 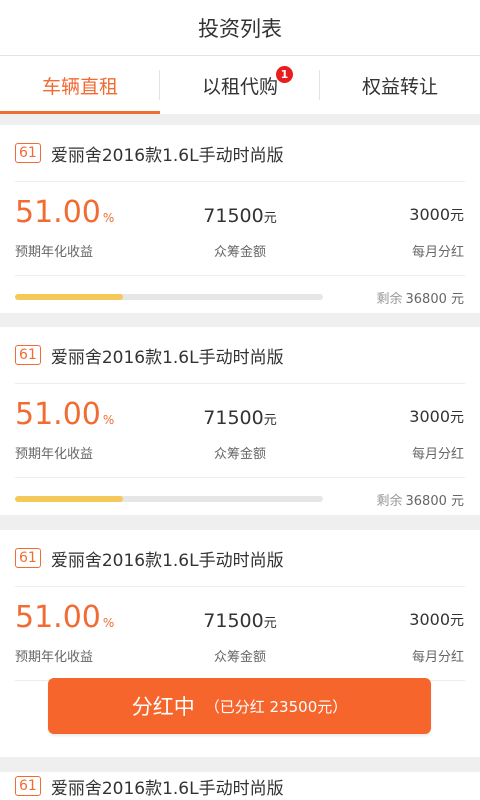 What do you see at coordinates (284, 74) in the screenshot?
I see `notification-badge: 1` at bounding box center [284, 74].